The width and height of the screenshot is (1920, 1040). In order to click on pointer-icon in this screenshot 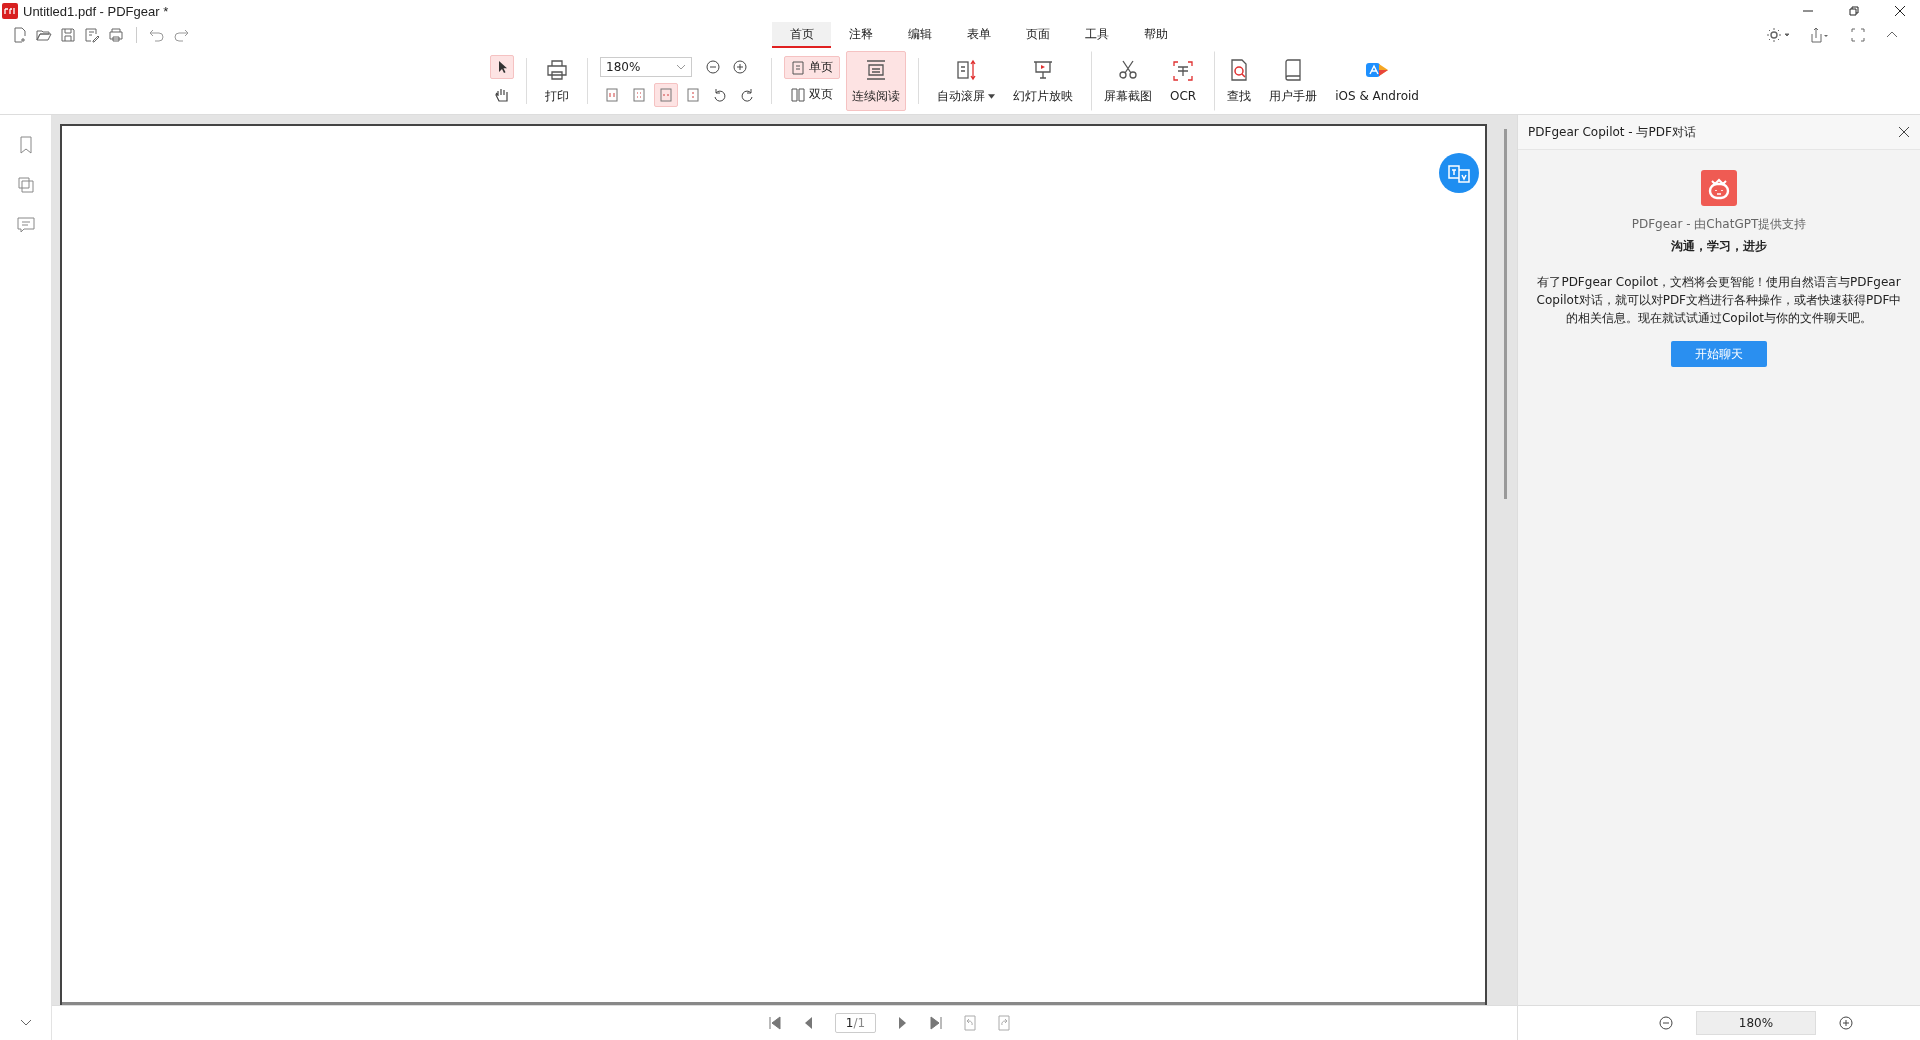, I will do `click(502, 67)`.